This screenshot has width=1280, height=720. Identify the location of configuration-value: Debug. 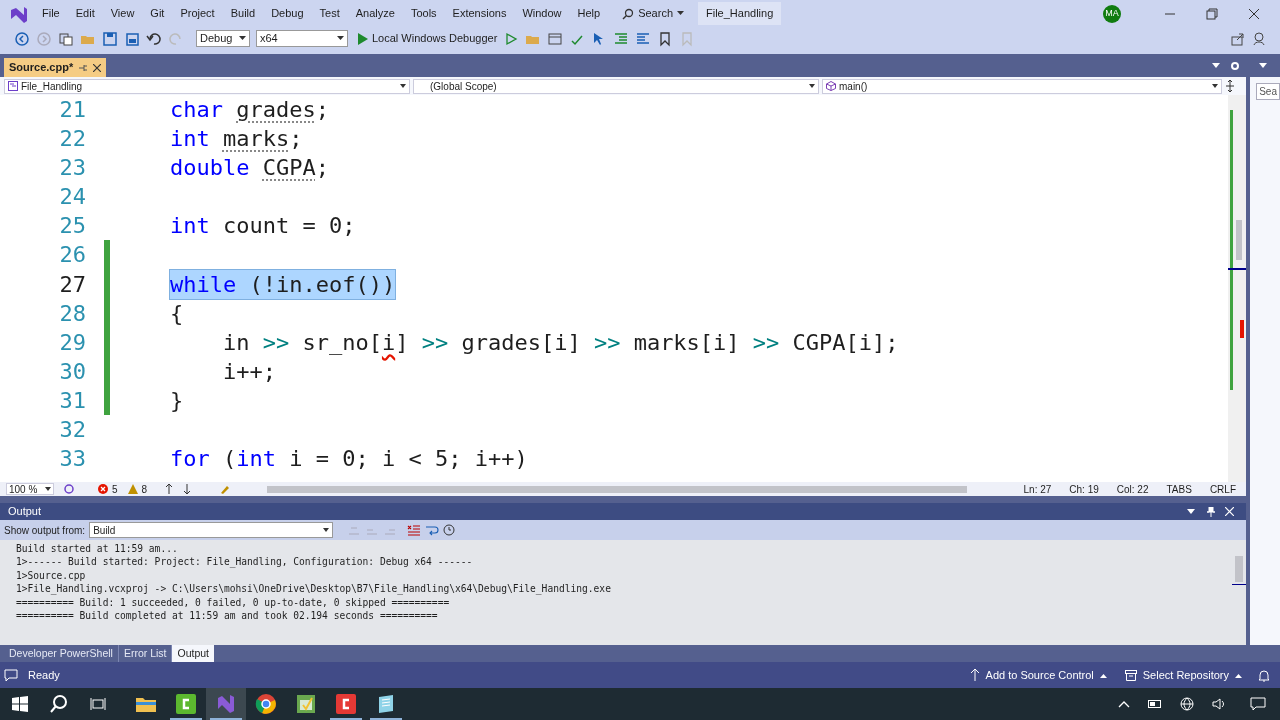
(216, 39).